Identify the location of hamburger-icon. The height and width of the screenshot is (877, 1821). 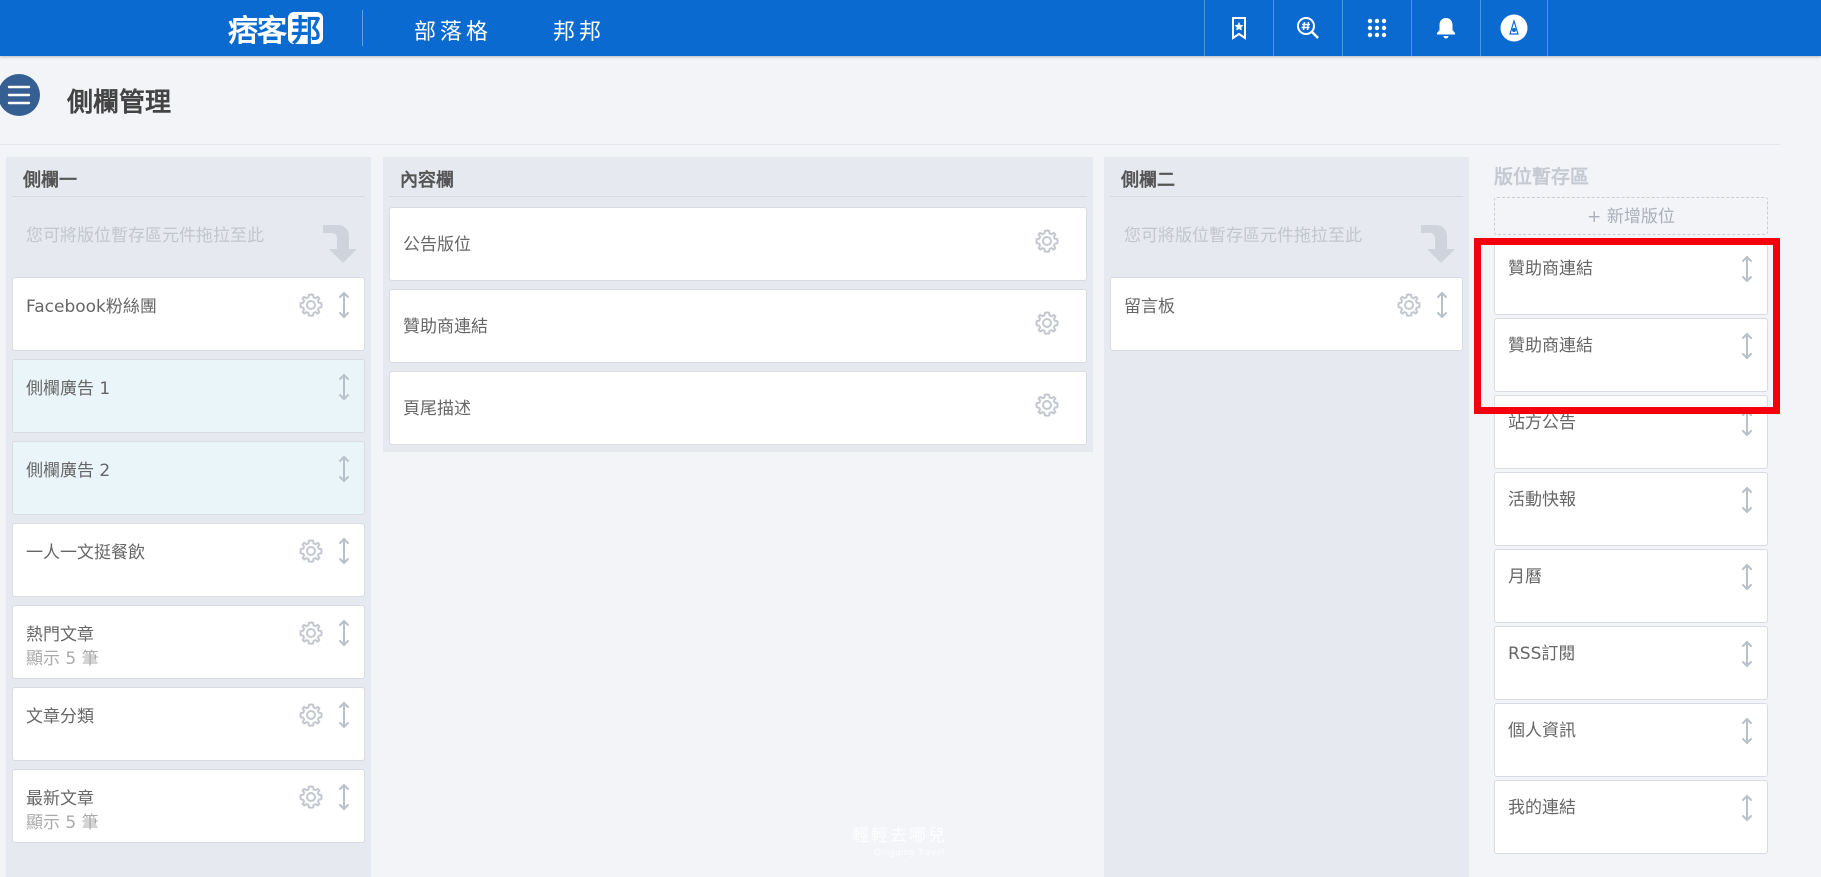
(19, 95).